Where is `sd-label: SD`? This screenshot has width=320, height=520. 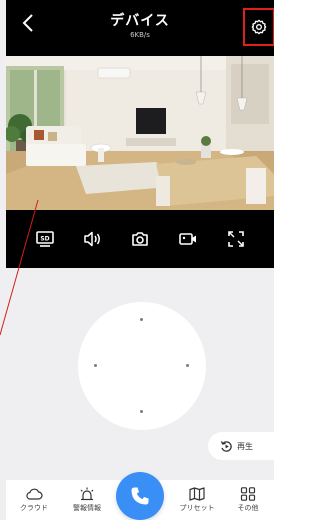 sd-label: SD is located at coordinates (44, 239).